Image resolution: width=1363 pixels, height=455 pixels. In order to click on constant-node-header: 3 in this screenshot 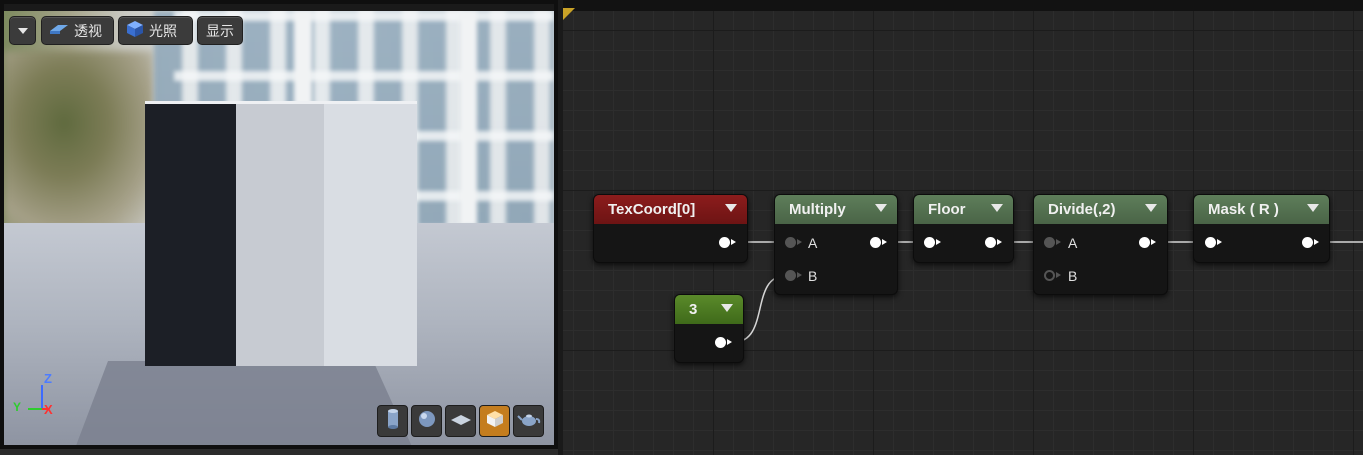, I will do `click(709, 309)`.